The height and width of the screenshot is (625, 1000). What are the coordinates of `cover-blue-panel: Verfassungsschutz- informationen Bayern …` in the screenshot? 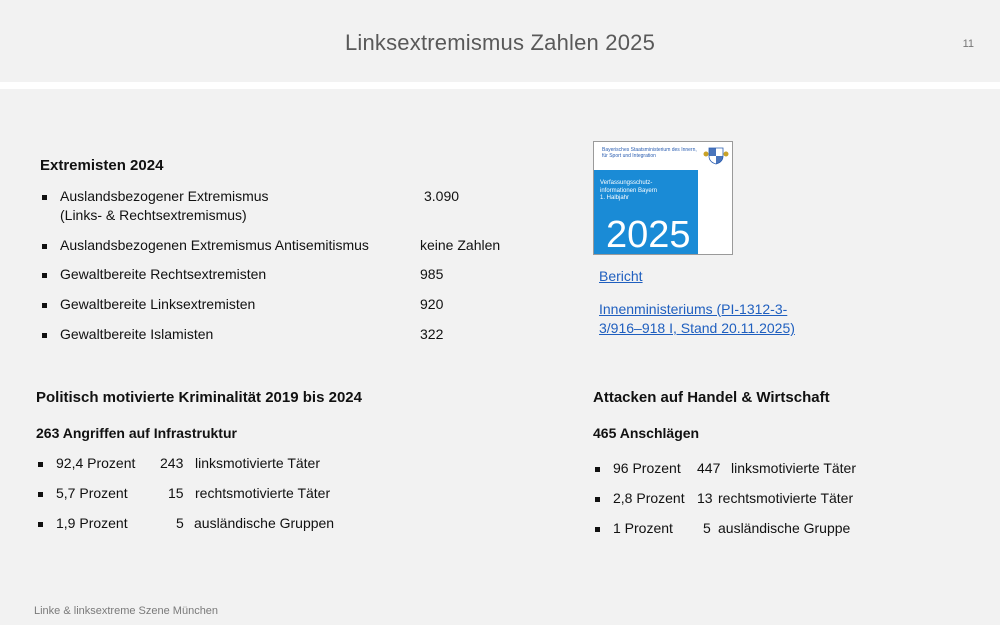 It's located at (646, 212).